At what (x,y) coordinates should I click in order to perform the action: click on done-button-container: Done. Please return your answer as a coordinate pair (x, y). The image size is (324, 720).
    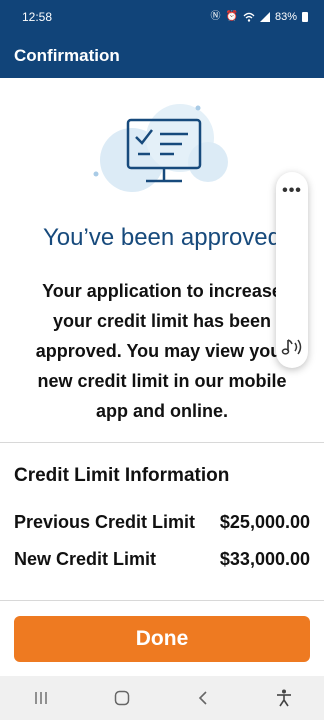
    Looking at the image, I should click on (162, 639).